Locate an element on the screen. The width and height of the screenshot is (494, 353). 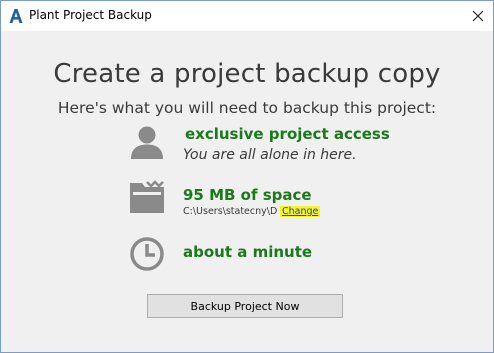
close-icon is located at coordinates (478, 16).